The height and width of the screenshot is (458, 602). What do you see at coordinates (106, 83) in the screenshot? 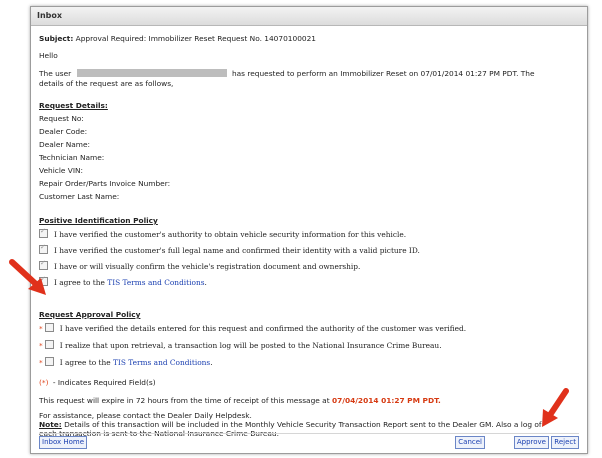
I see `intro-line-2: details of the request are as follows,` at bounding box center [106, 83].